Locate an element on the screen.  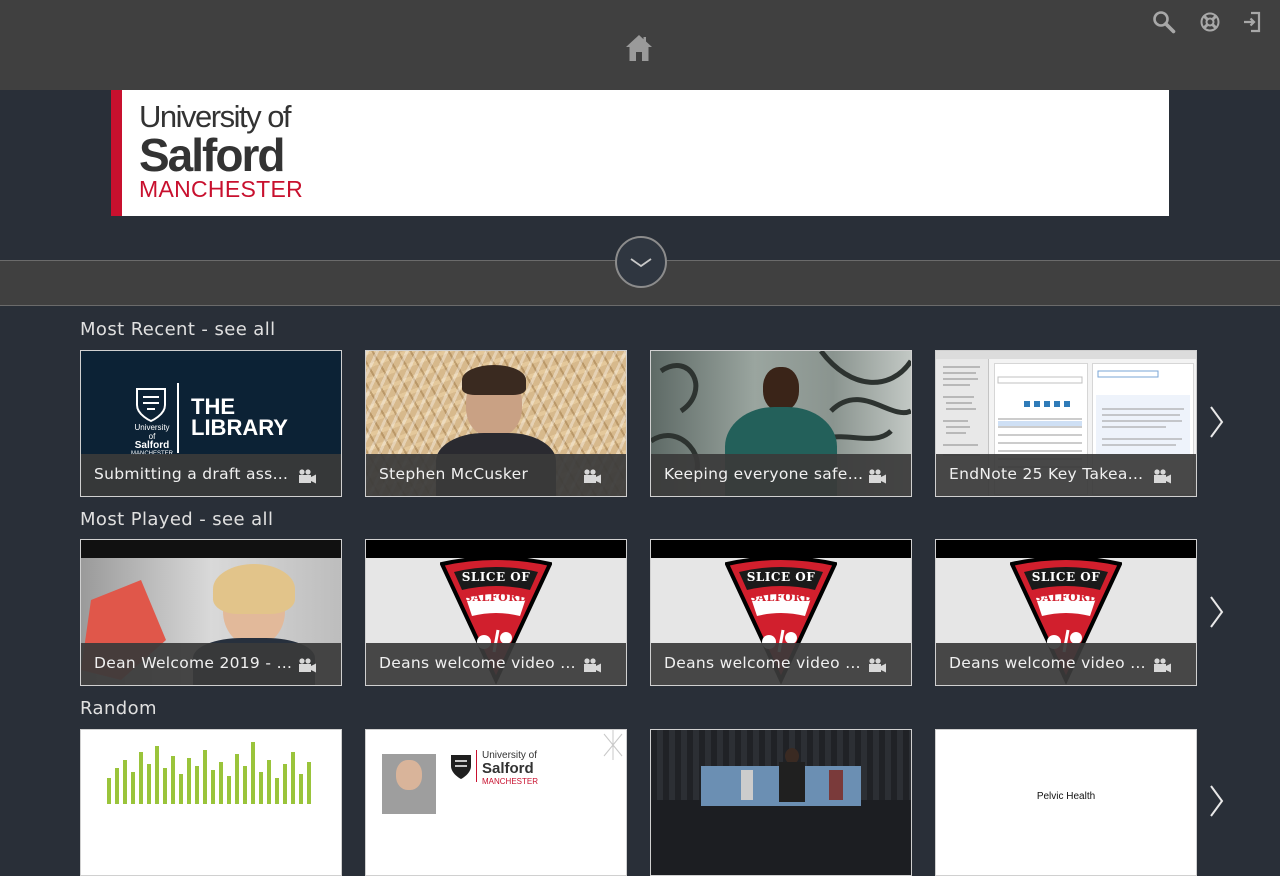
card-title: Stephen McCusker is located at coordinates (454, 474).